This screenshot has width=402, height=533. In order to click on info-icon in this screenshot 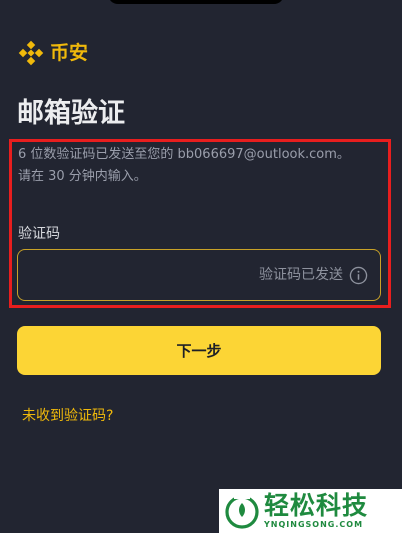, I will do `click(358, 275)`.